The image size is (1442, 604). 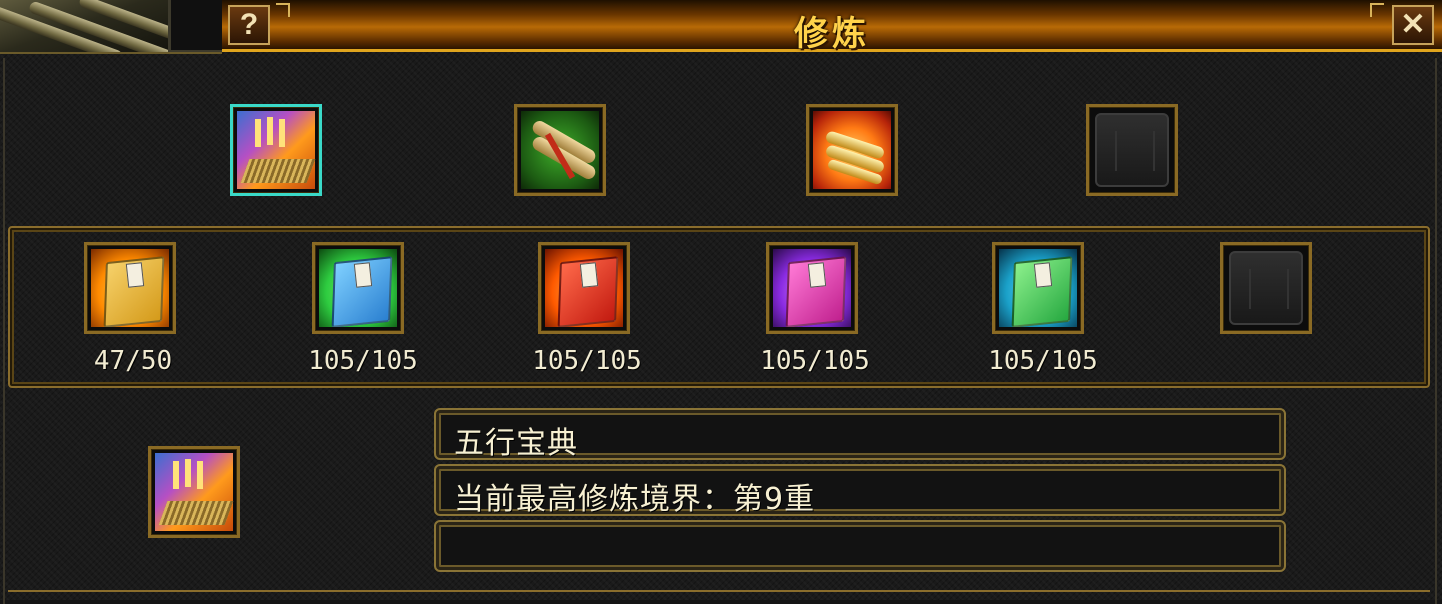 I want to click on book-count-2: 105/105, so click(x=363, y=361).